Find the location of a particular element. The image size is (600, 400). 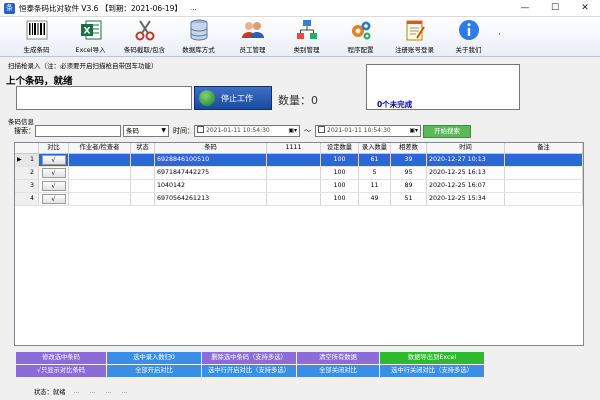

column-header: 备注 is located at coordinates (544, 148).